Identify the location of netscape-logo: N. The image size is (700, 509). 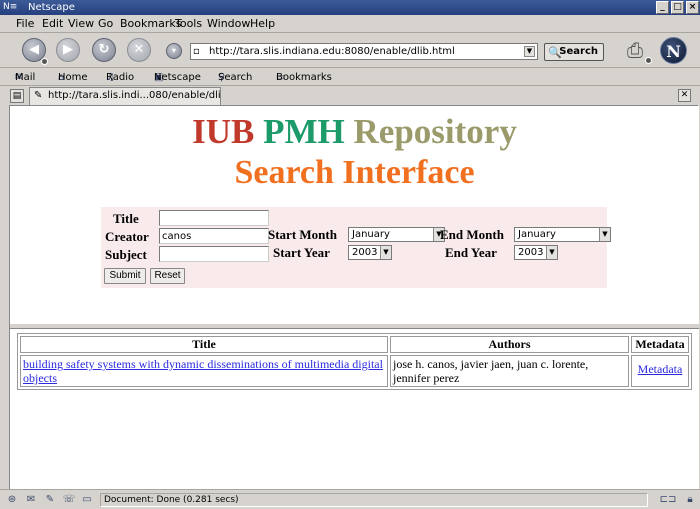
(673, 50).